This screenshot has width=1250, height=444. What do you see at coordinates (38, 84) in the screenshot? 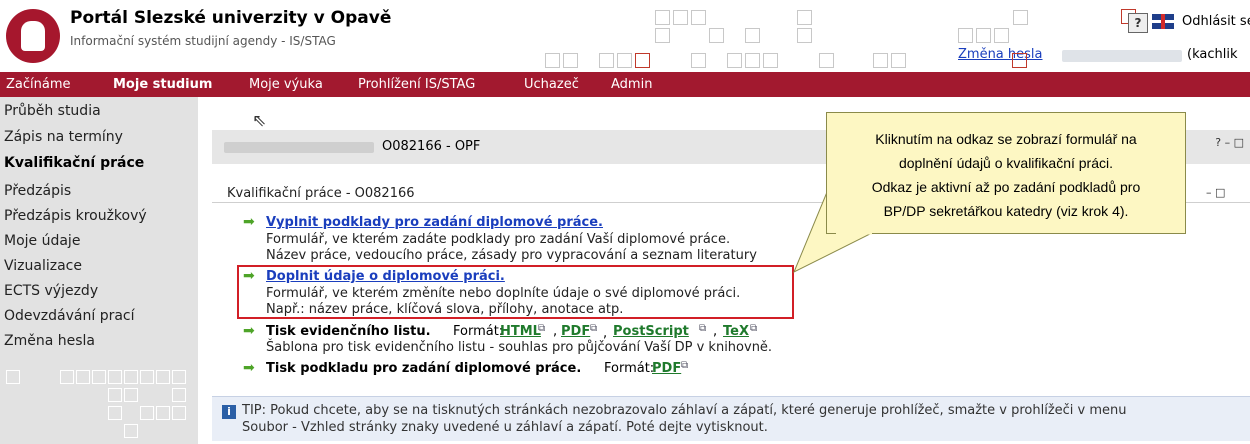
I see `nav-item-zaciname: Začínáme` at bounding box center [38, 84].